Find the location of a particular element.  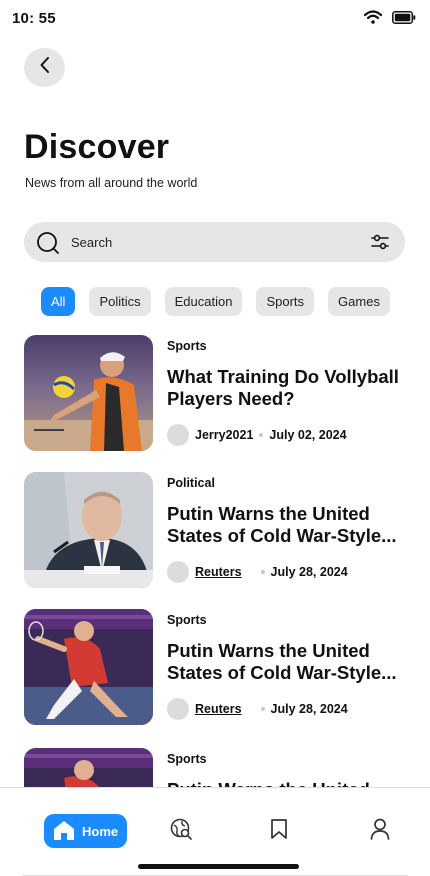

home-icon is located at coordinates (64, 831).